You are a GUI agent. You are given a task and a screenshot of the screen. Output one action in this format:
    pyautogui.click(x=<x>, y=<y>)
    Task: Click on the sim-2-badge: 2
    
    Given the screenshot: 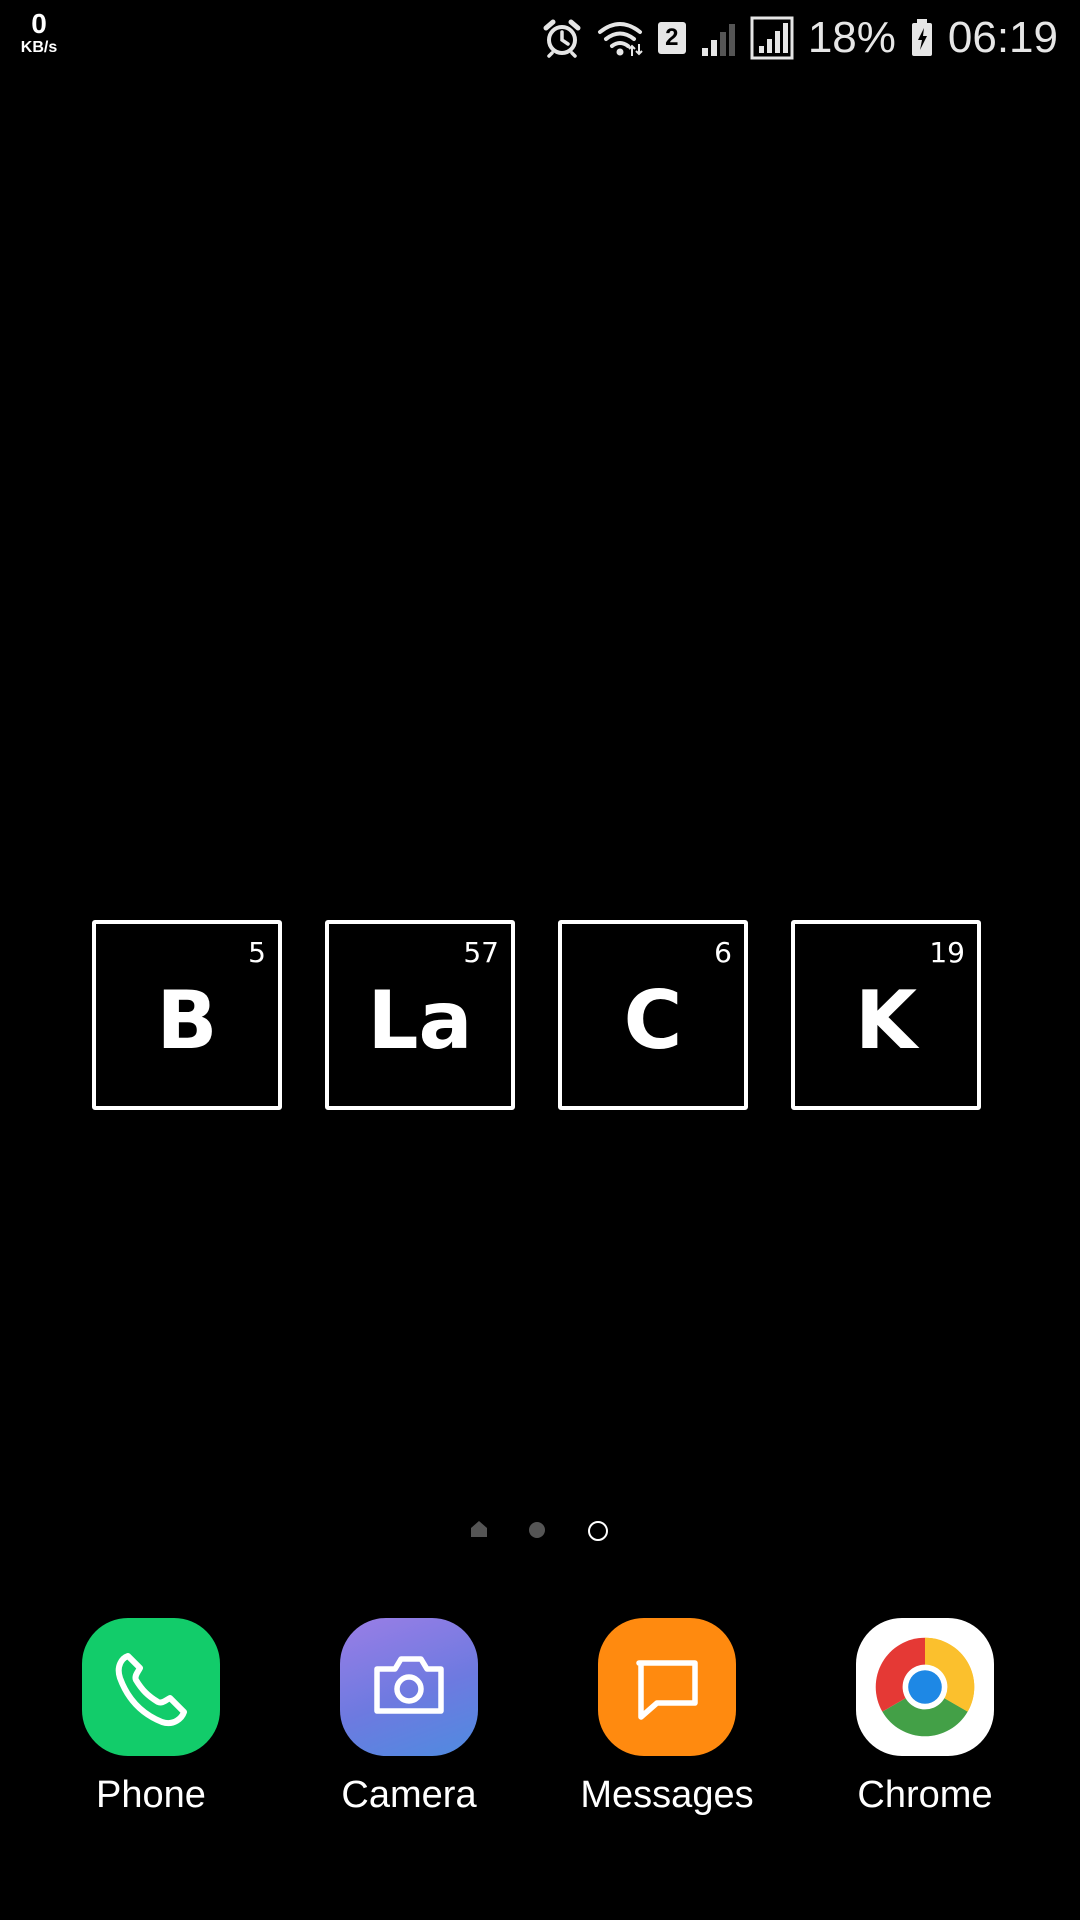 What is the action you would take?
    pyautogui.click(x=671, y=38)
    